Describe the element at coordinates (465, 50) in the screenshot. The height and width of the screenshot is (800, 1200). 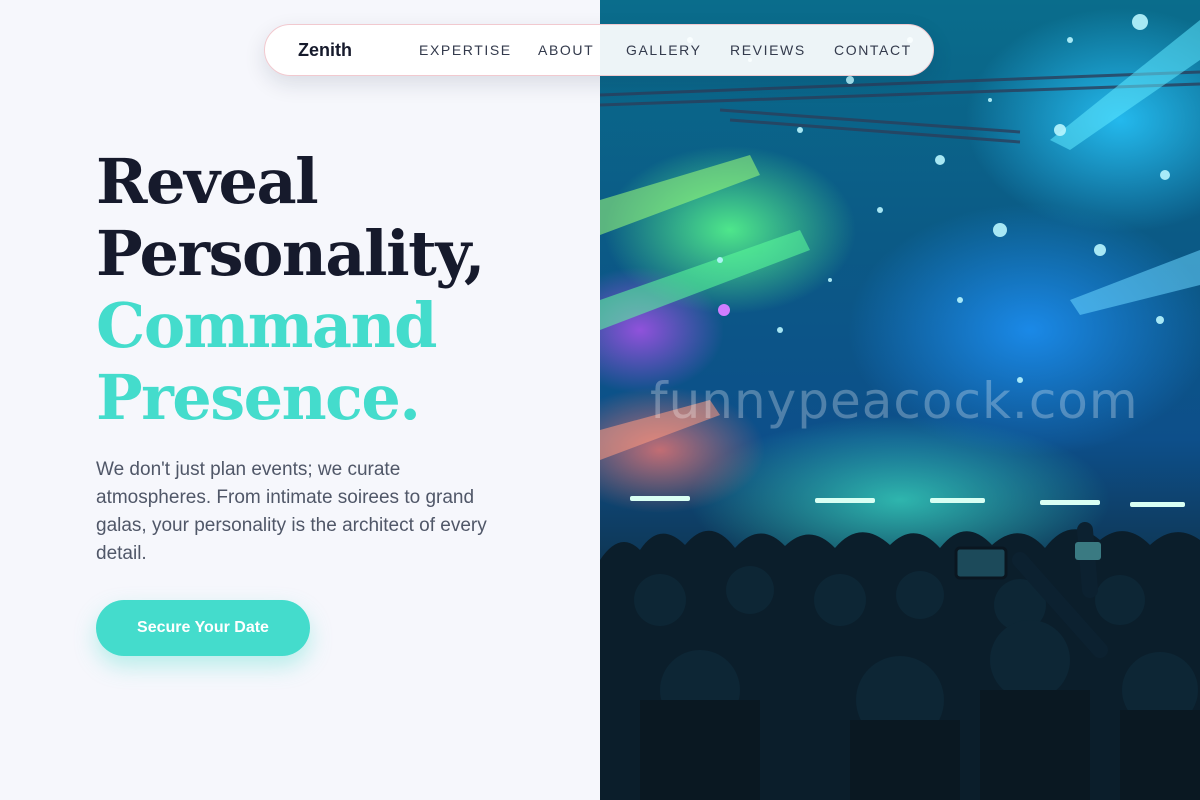
I see `nav-link-expertise: EXPERTISE` at that location.